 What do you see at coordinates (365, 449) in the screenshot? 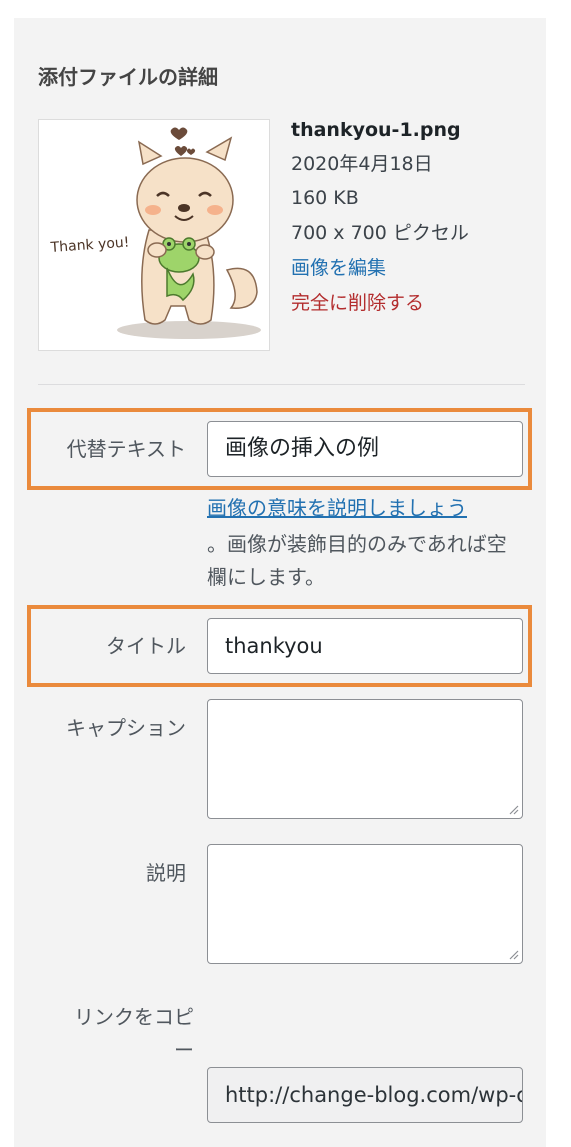
I see `alt-text-input: 画像の挿入の例` at bounding box center [365, 449].